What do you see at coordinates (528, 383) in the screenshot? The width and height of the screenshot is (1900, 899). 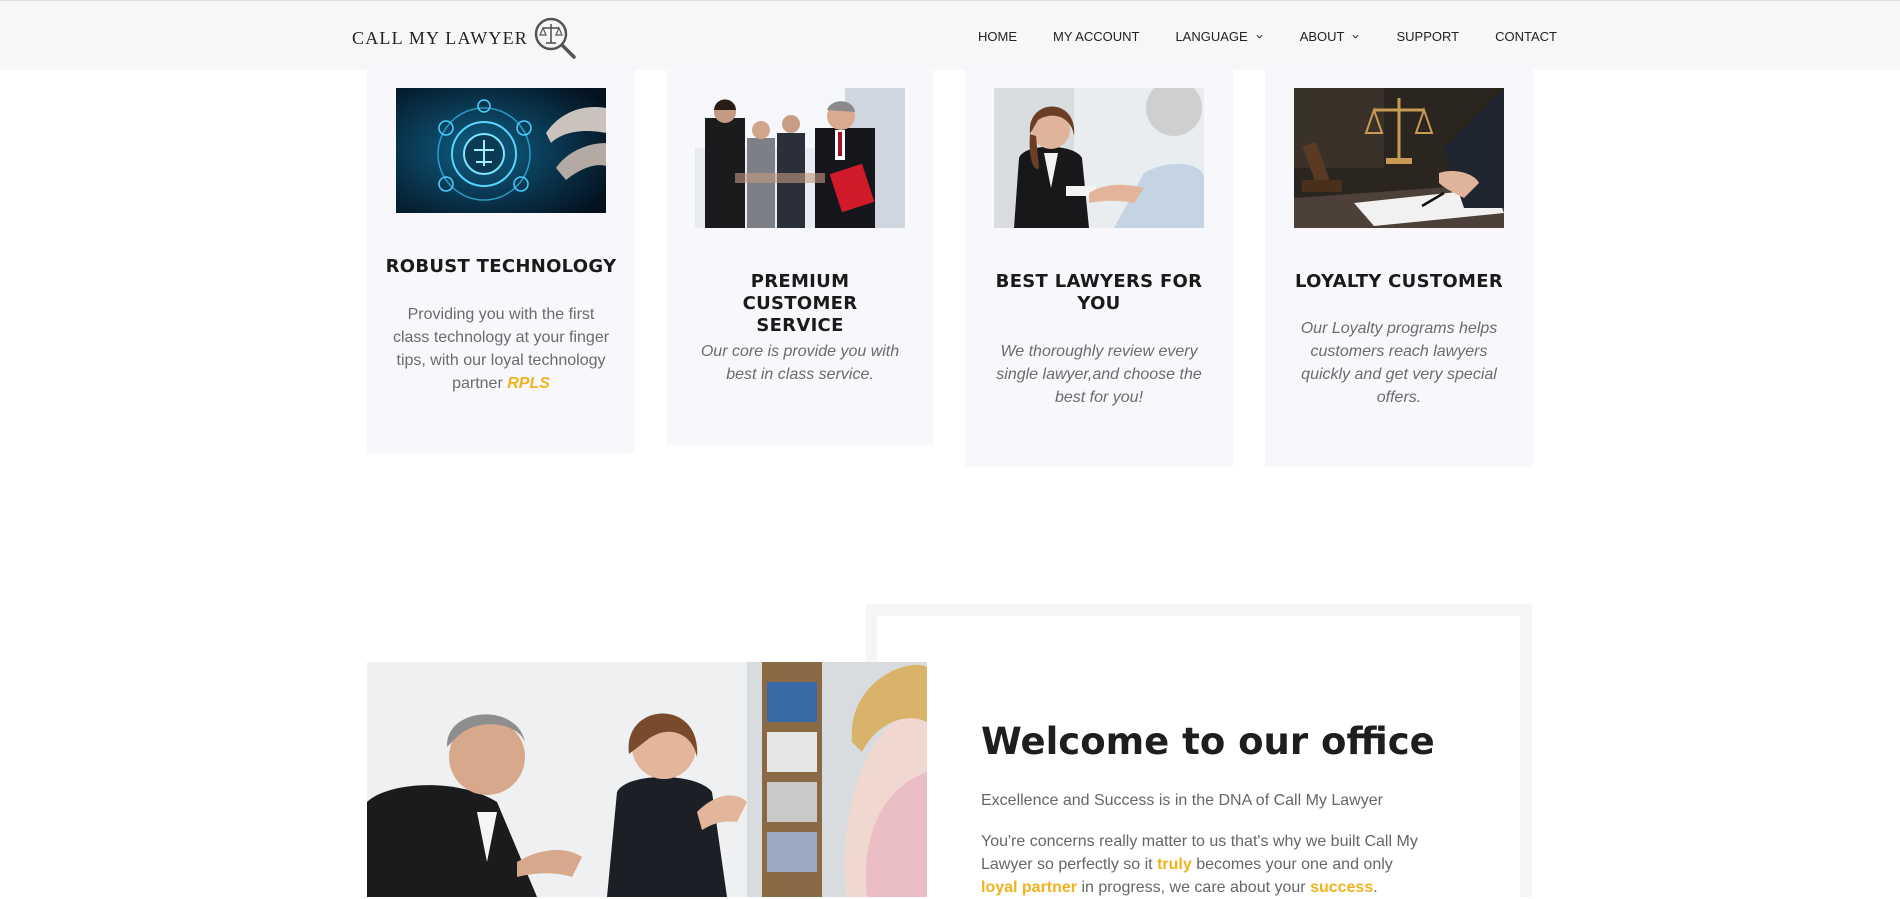 I see `rpls-link: RPLS` at bounding box center [528, 383].